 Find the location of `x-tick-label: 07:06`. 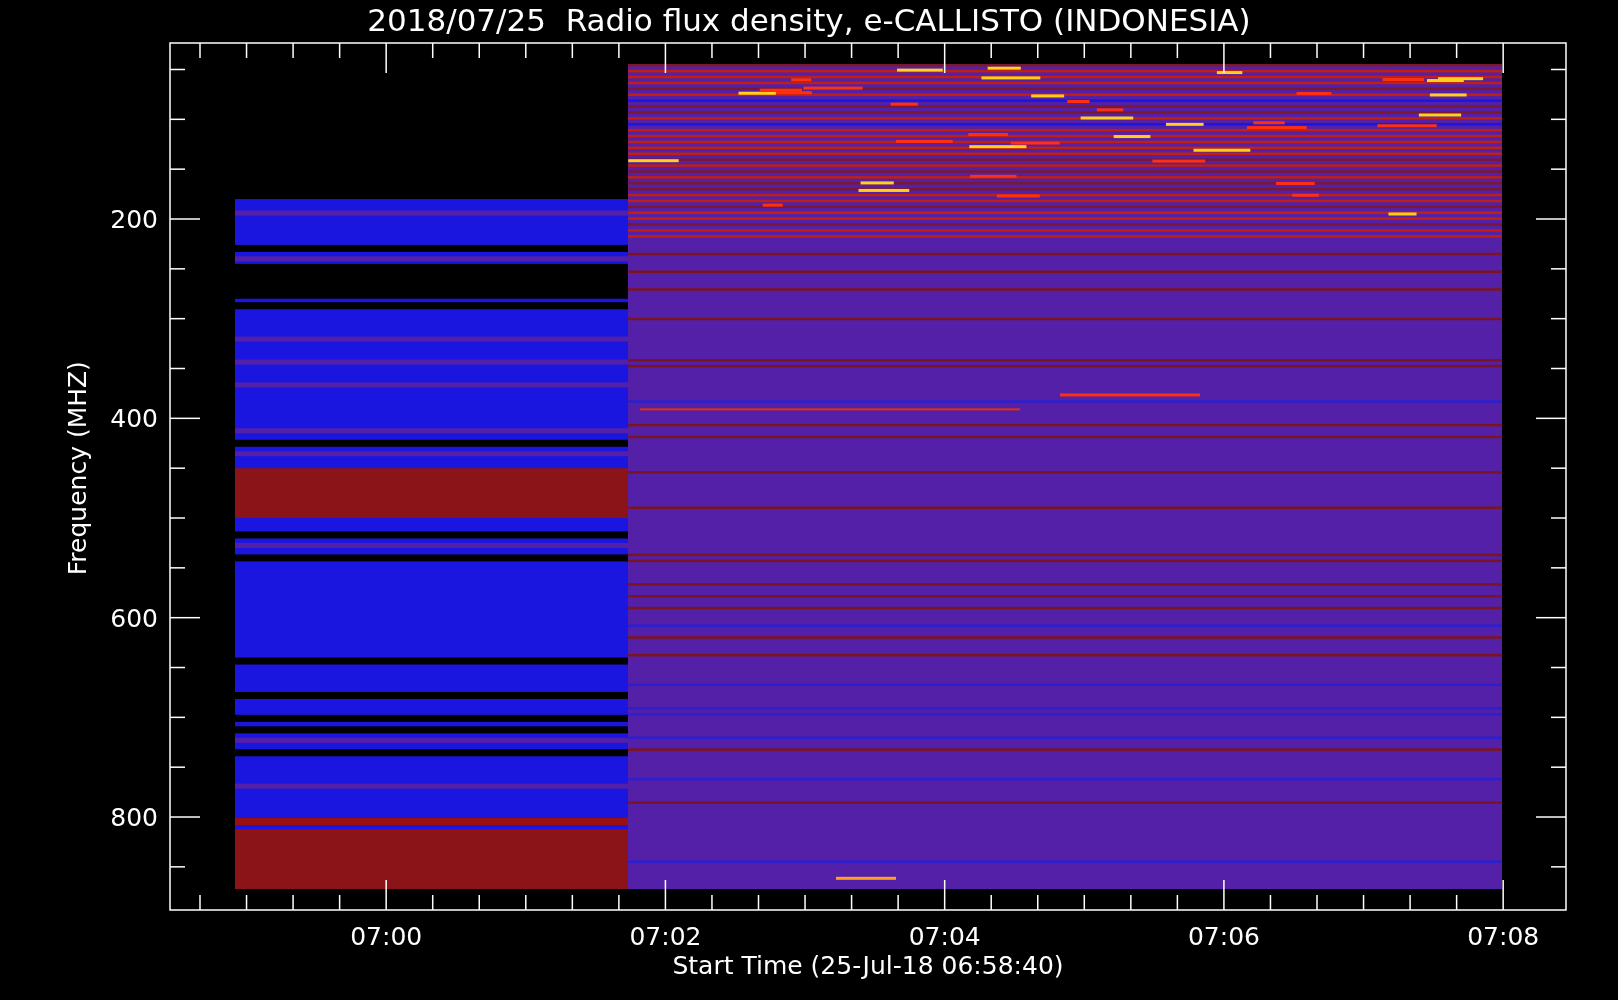

x-tick-label: 07:06 is located at coordinates (1223, 936).